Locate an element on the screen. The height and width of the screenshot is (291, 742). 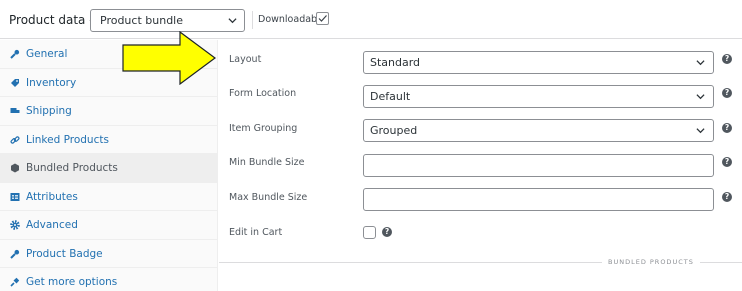
bundled-products-section-label: BUNDLED PRODUCTS is located at coordinates (651, 262).